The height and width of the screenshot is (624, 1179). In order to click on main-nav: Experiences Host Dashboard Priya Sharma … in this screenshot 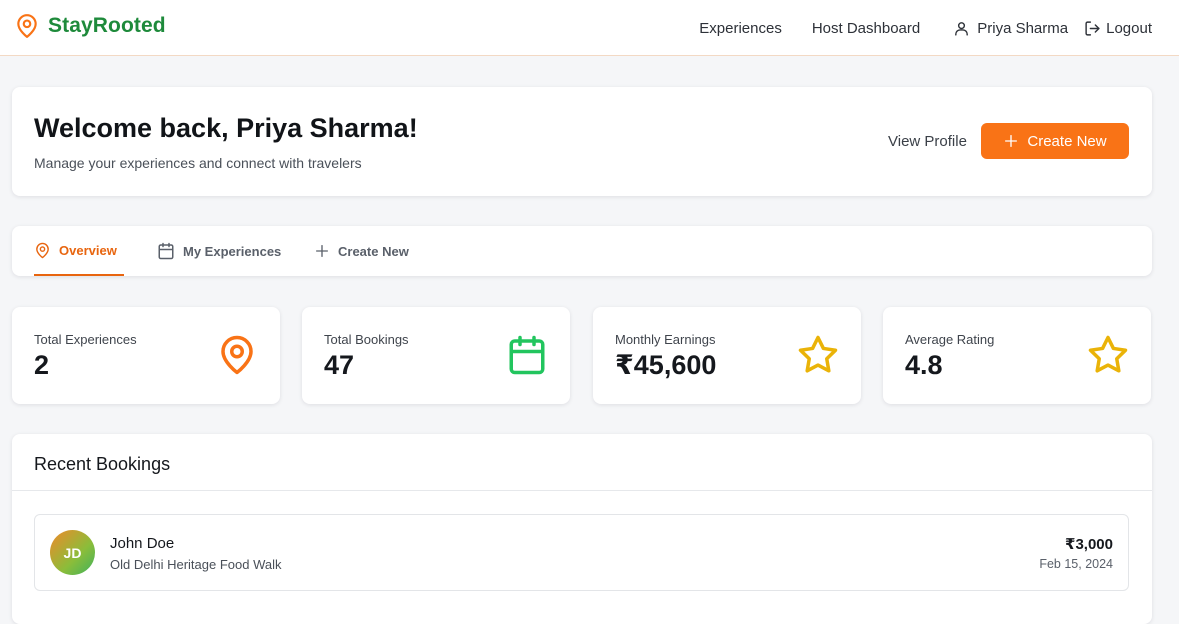, I will do `click(910, 28)`.